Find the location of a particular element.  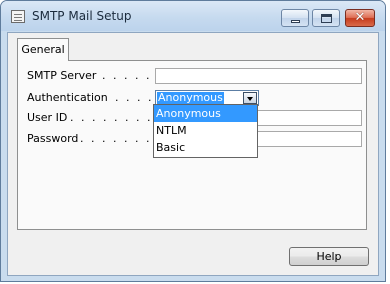

maximize-icon is located at coordinates (326, 18).